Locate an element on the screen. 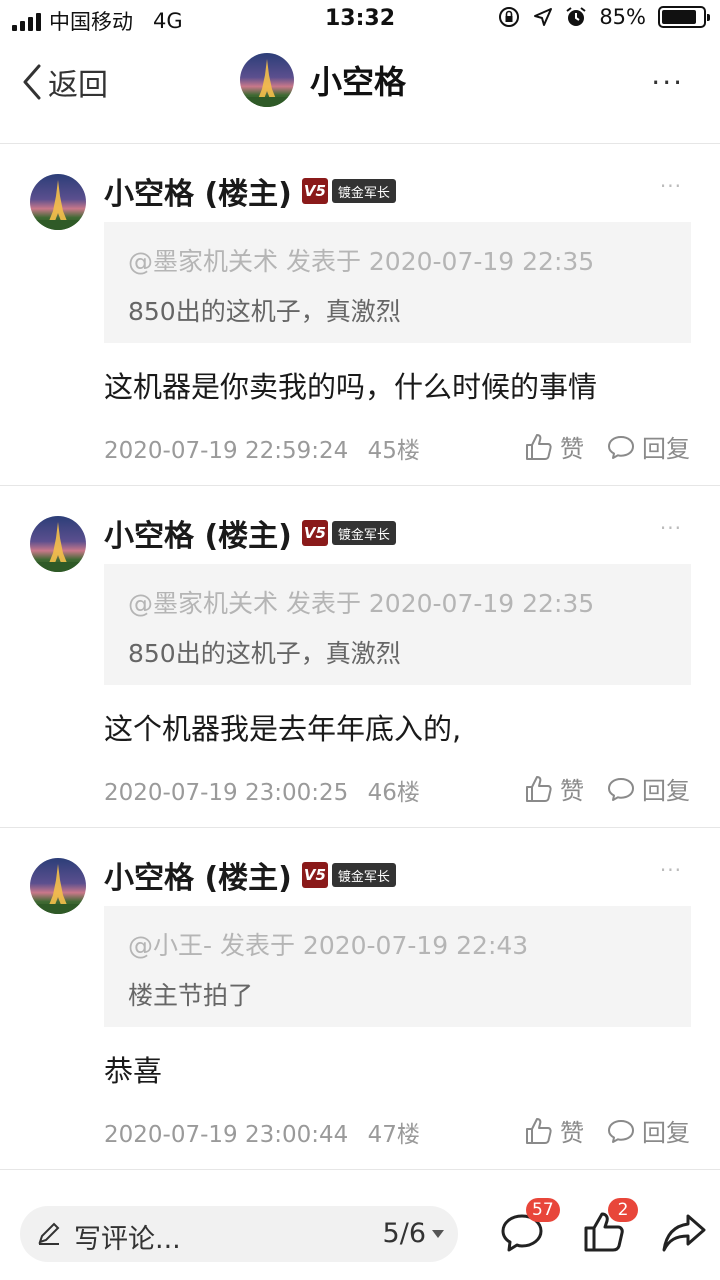 The image size is (720, 1280). quoted-post: @小王- 发表于 2020-07-19 22:43 楼主节拍了 is located at coordinates (397, 966).